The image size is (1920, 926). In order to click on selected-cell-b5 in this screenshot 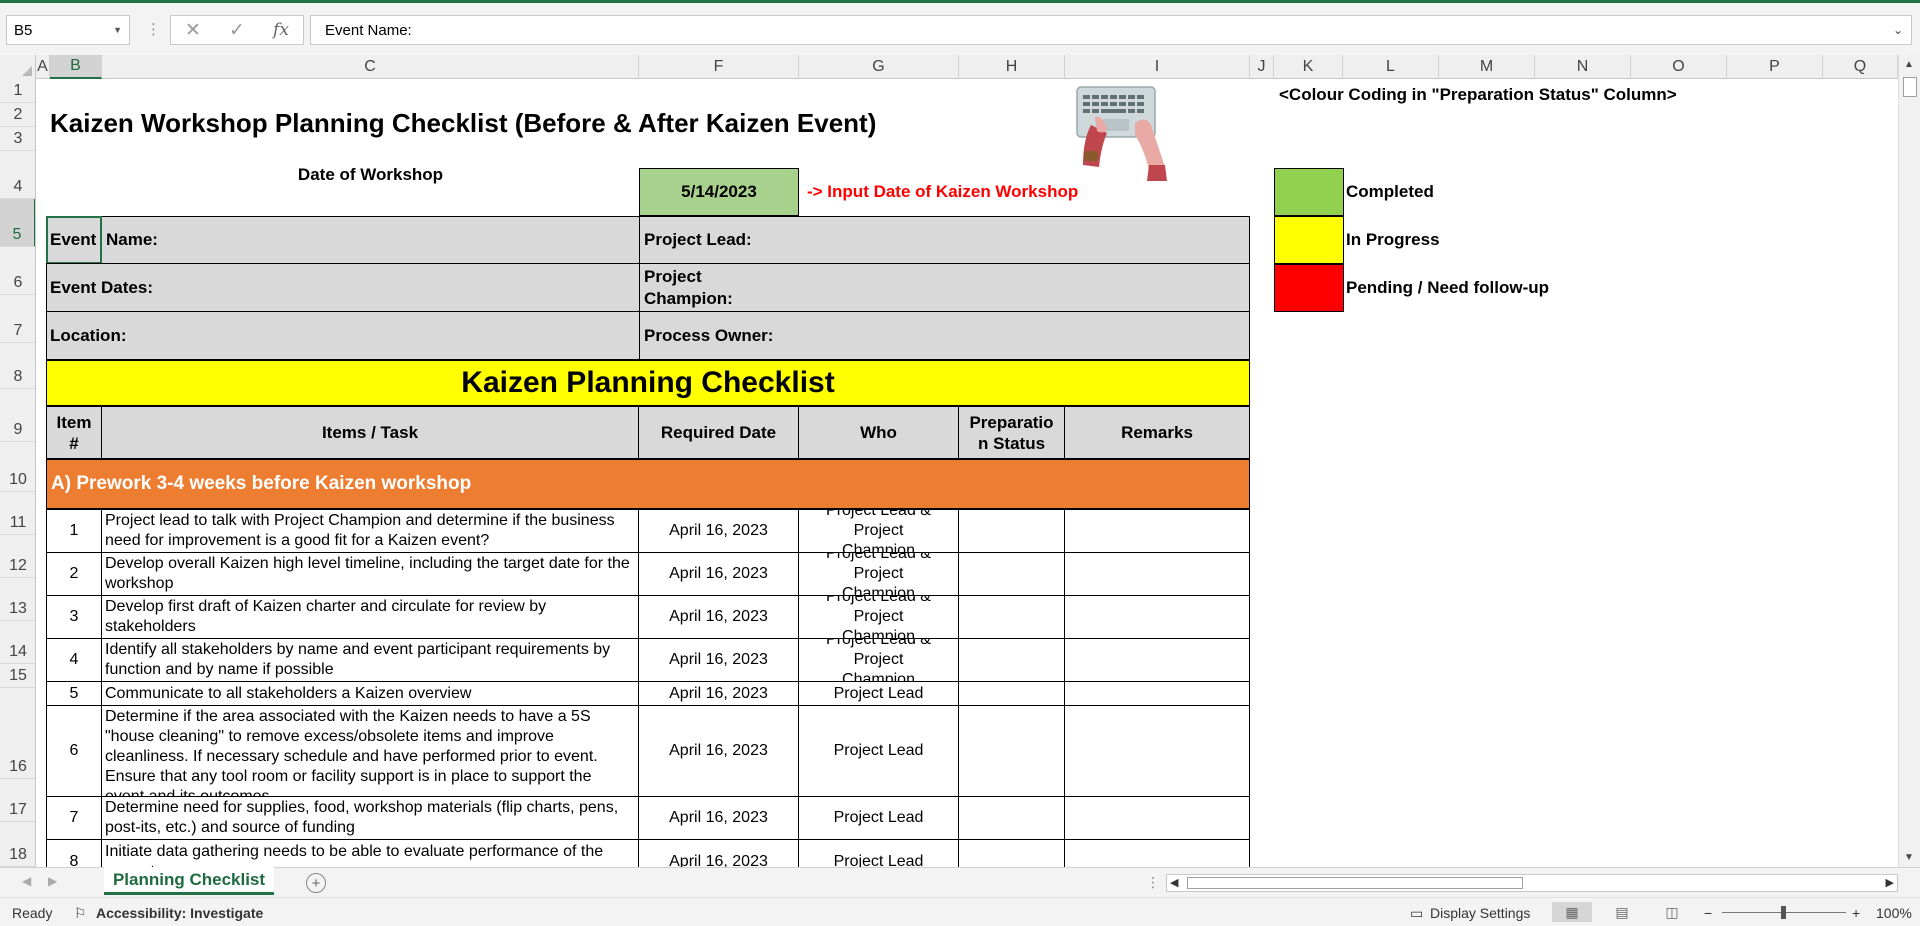, I will do `click(74, 240)`.